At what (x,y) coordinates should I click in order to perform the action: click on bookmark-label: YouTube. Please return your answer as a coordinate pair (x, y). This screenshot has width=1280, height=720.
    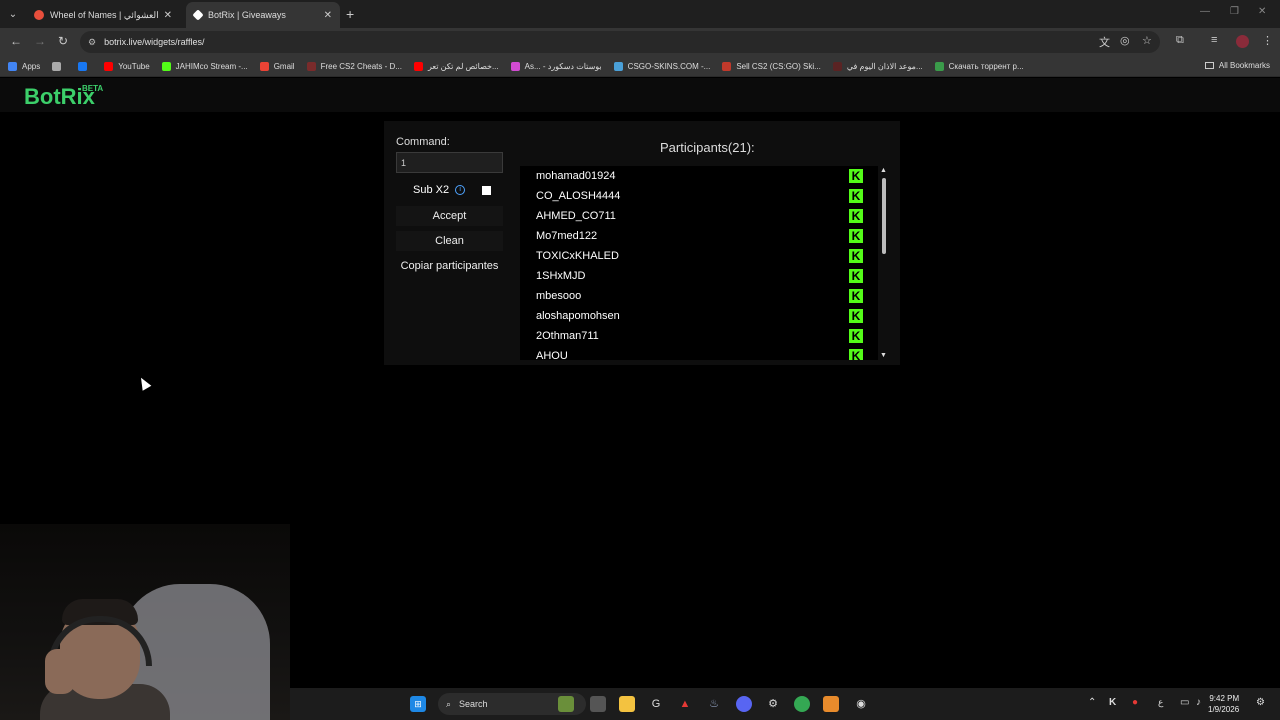
    Looking at the image, I should click on (134, 66).